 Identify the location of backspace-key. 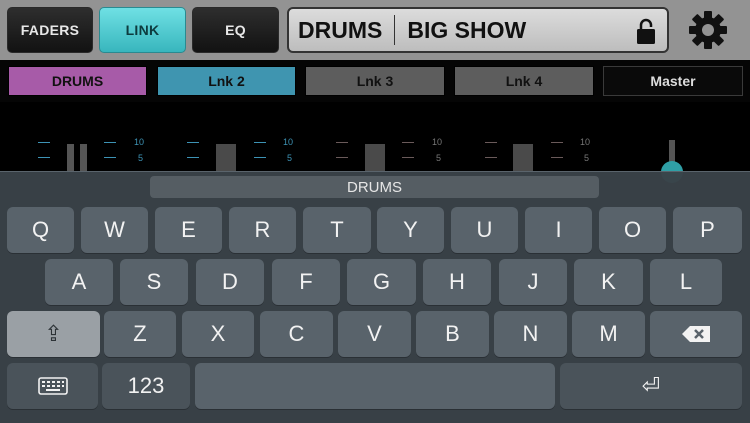
(696, 334).